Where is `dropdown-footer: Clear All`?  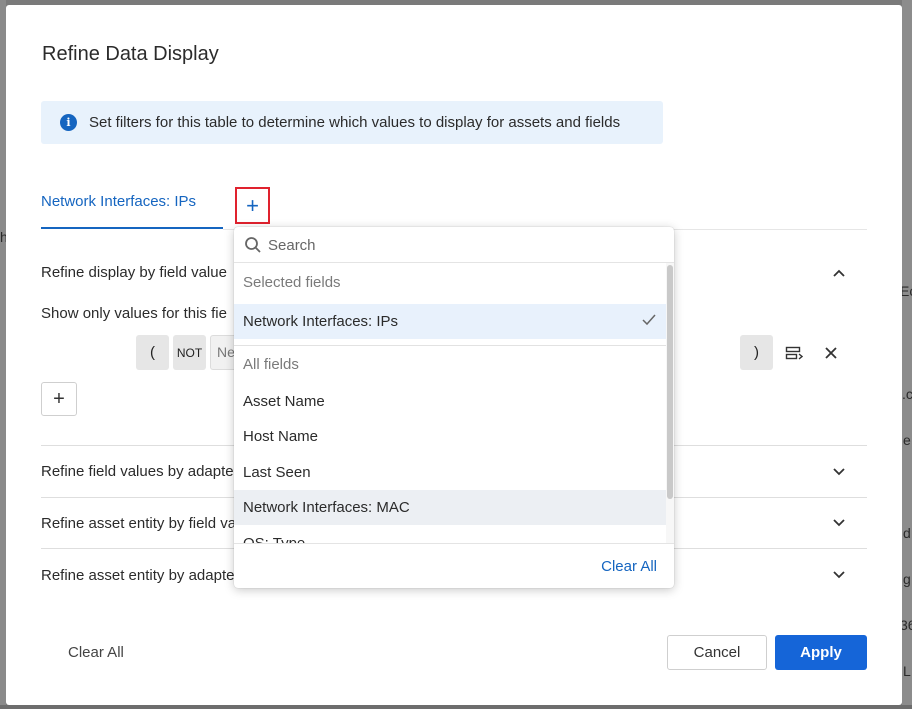 dropdown-footer: Clear All is located at coordinates (454, 565).